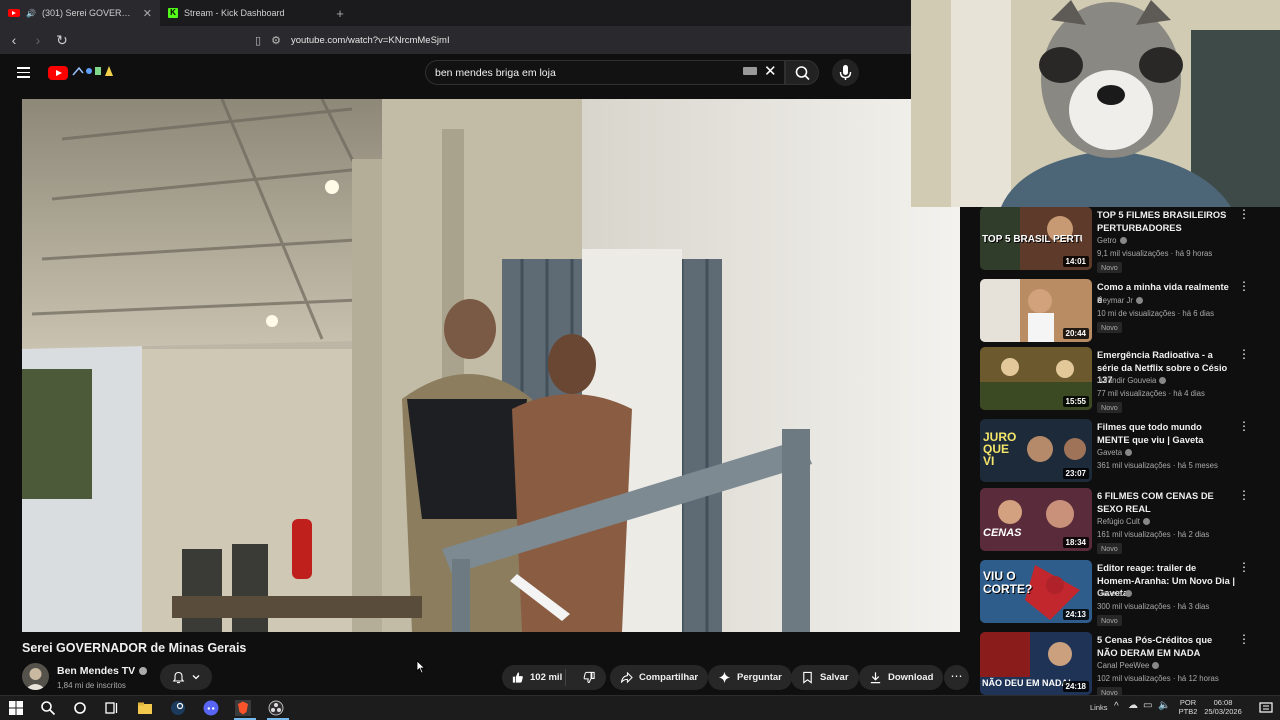 This screenshot has width=1280, height=720. What do you see at coordinates (1008, 582) in the screenshot?
I see `thumbnail-text: VIU O CORTE?` at bounding box center [1008, 582].